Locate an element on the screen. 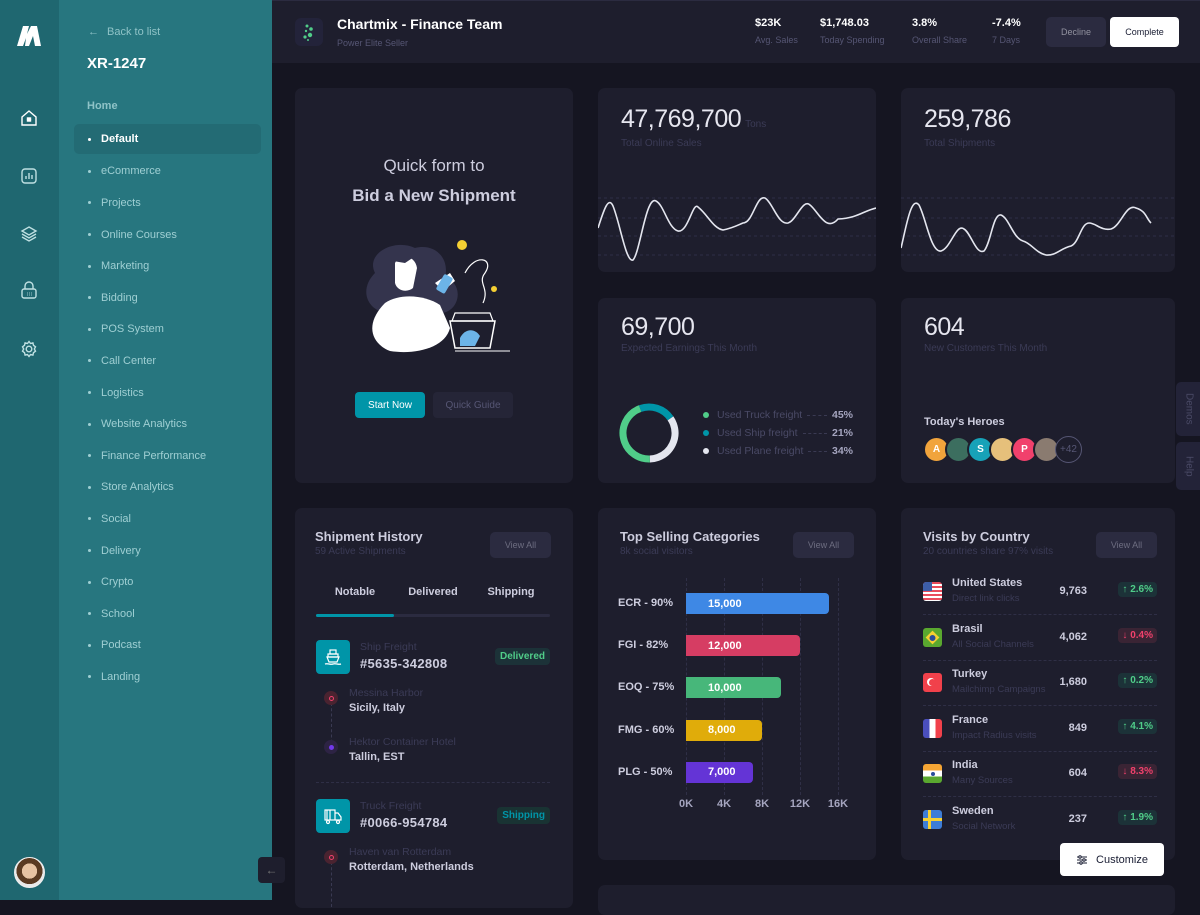  back-to-list-link: ← Back to list is located at coordinates (124, 32).